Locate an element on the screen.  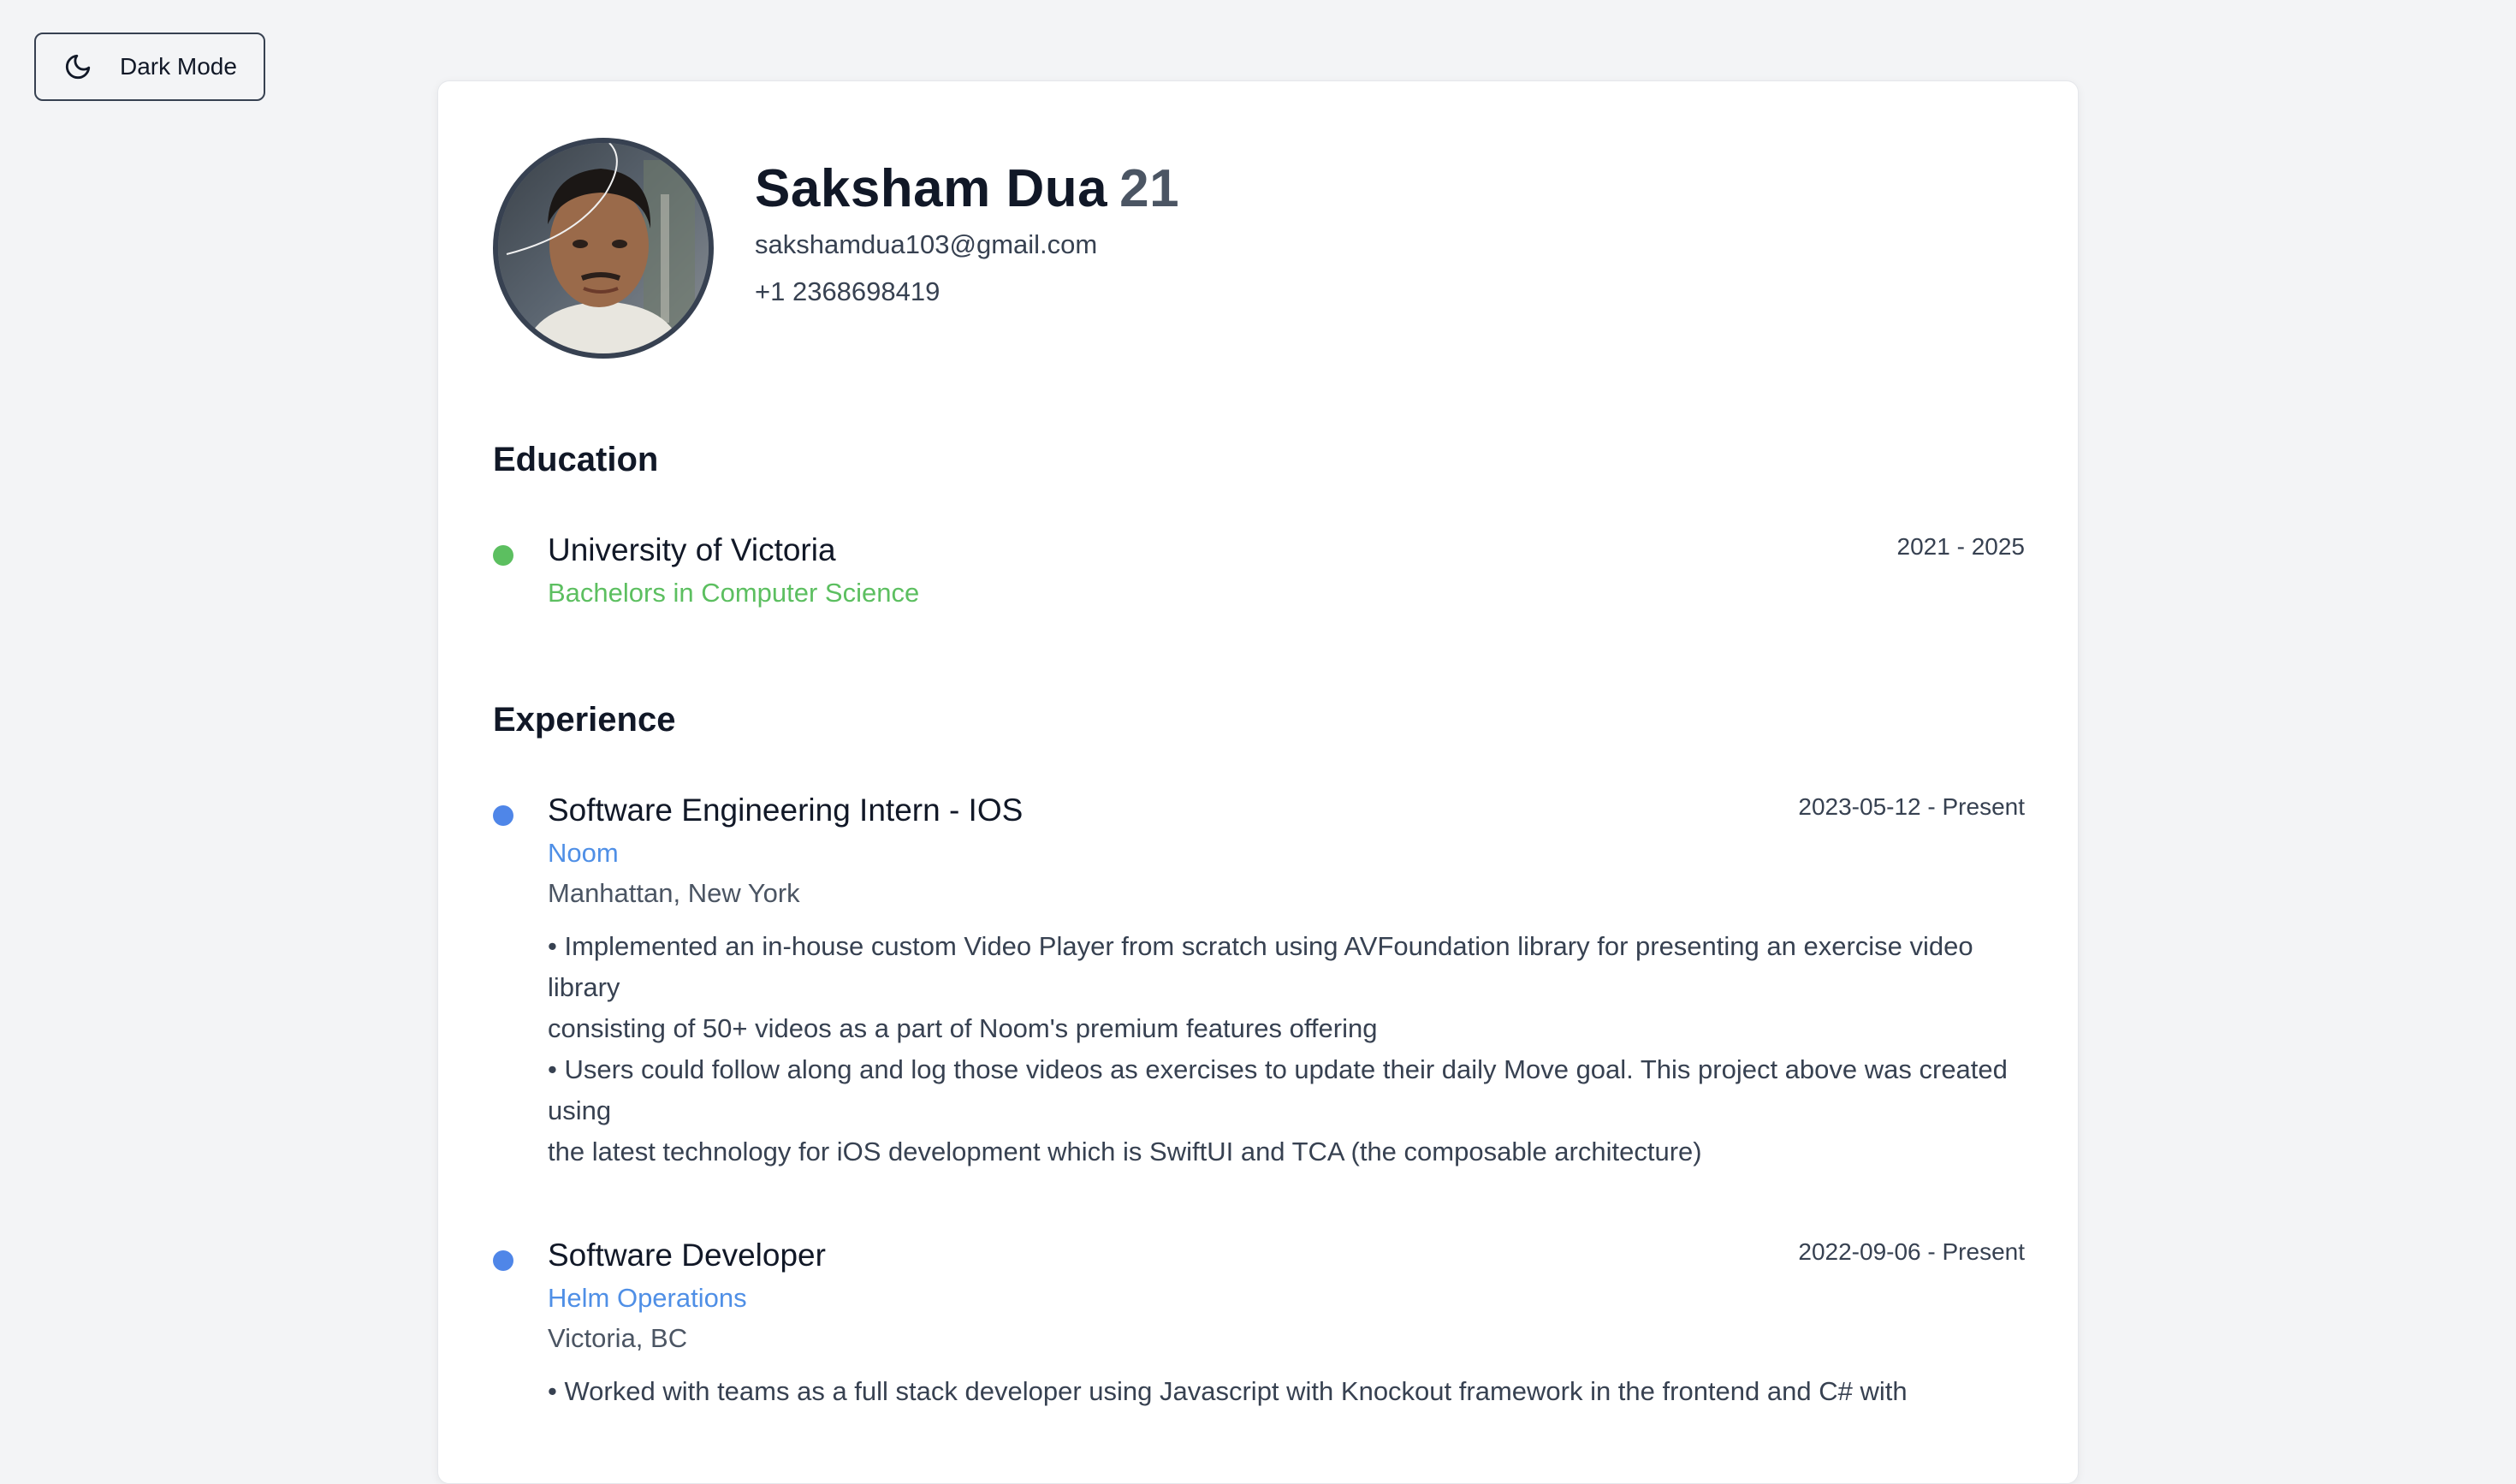
dark-mode-button: Dark Mode is located at coordinates (149, 67).